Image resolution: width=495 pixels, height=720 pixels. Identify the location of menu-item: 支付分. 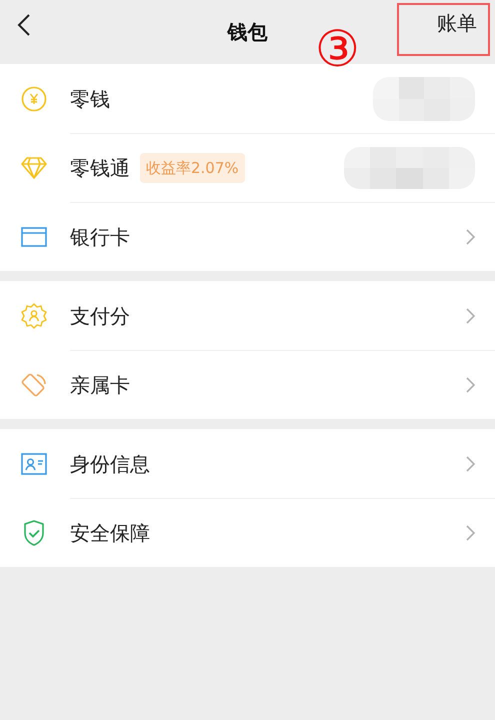
(247, 315).